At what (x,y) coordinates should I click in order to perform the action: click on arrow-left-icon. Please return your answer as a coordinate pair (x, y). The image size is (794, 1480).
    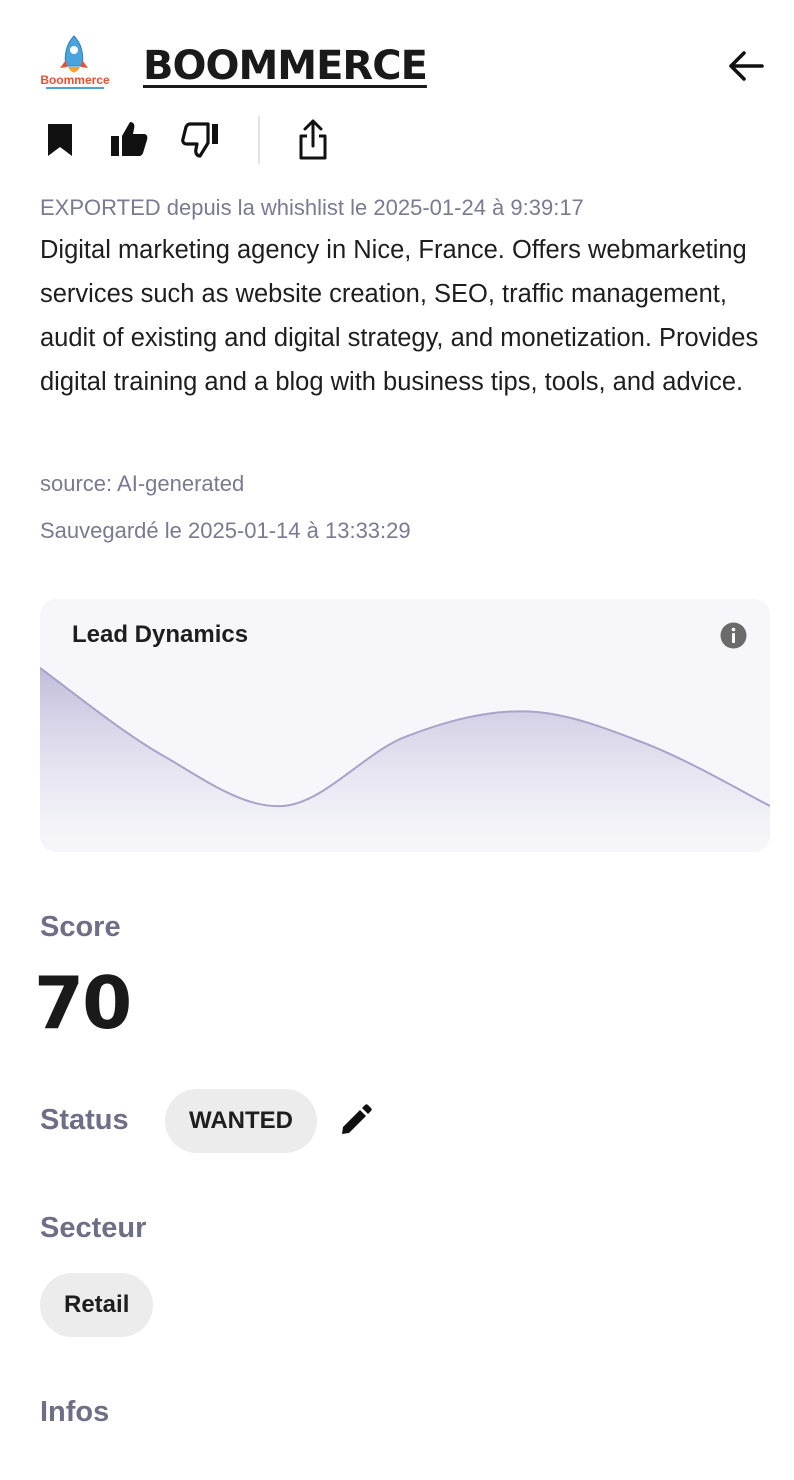
    Looking at the image, I should click on (746, 66).